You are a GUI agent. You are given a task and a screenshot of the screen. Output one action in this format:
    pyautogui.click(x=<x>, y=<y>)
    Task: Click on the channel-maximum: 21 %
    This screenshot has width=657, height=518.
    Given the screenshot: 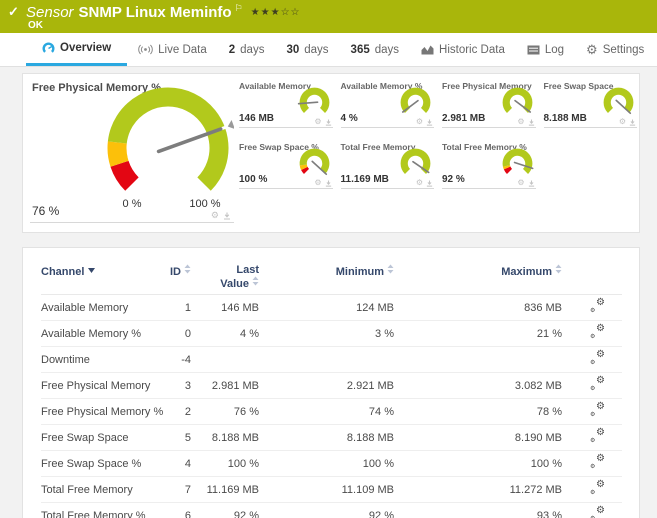 What is the action you would take?
    pyautogui.click(x=549, y=333)
    